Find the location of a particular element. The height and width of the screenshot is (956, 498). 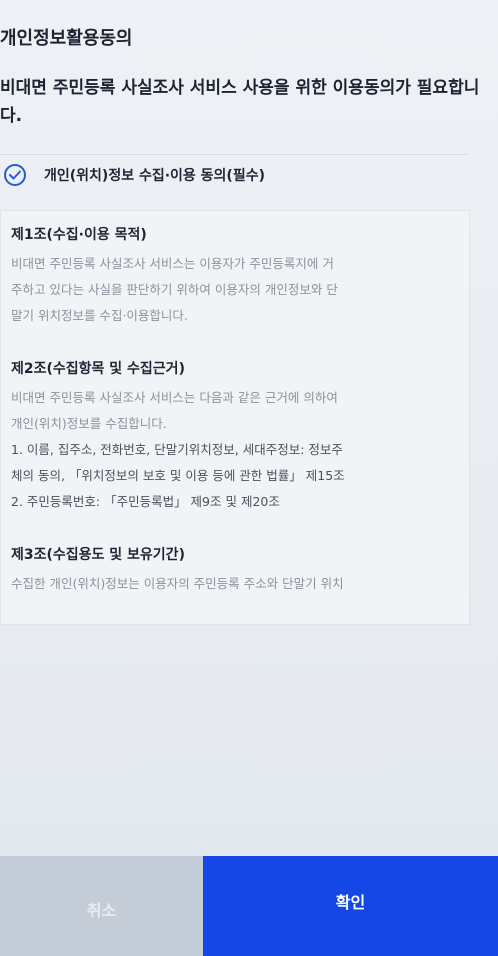

article-title: 제2조(수집항목 및 수집근거) is located at coordinates (98, 369).